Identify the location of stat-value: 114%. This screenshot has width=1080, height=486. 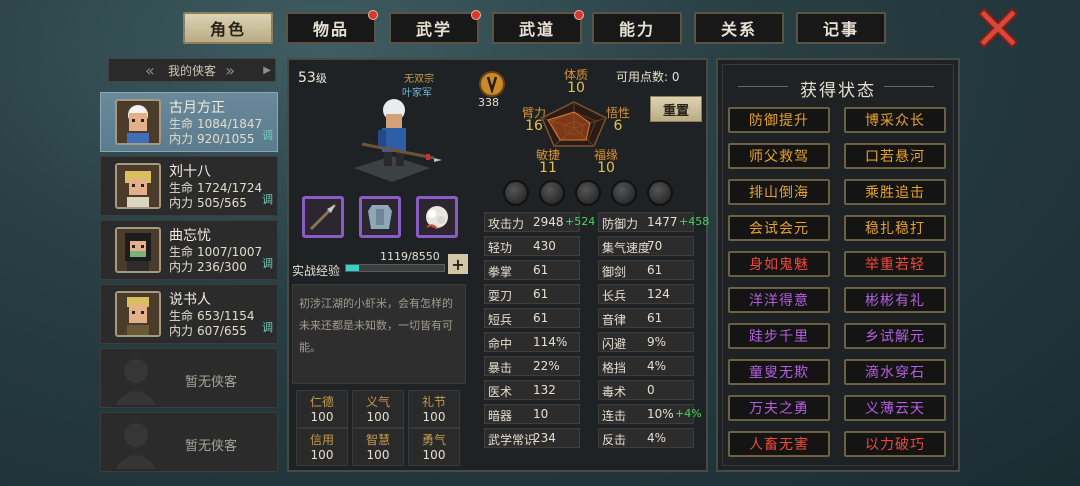
(550, 342).